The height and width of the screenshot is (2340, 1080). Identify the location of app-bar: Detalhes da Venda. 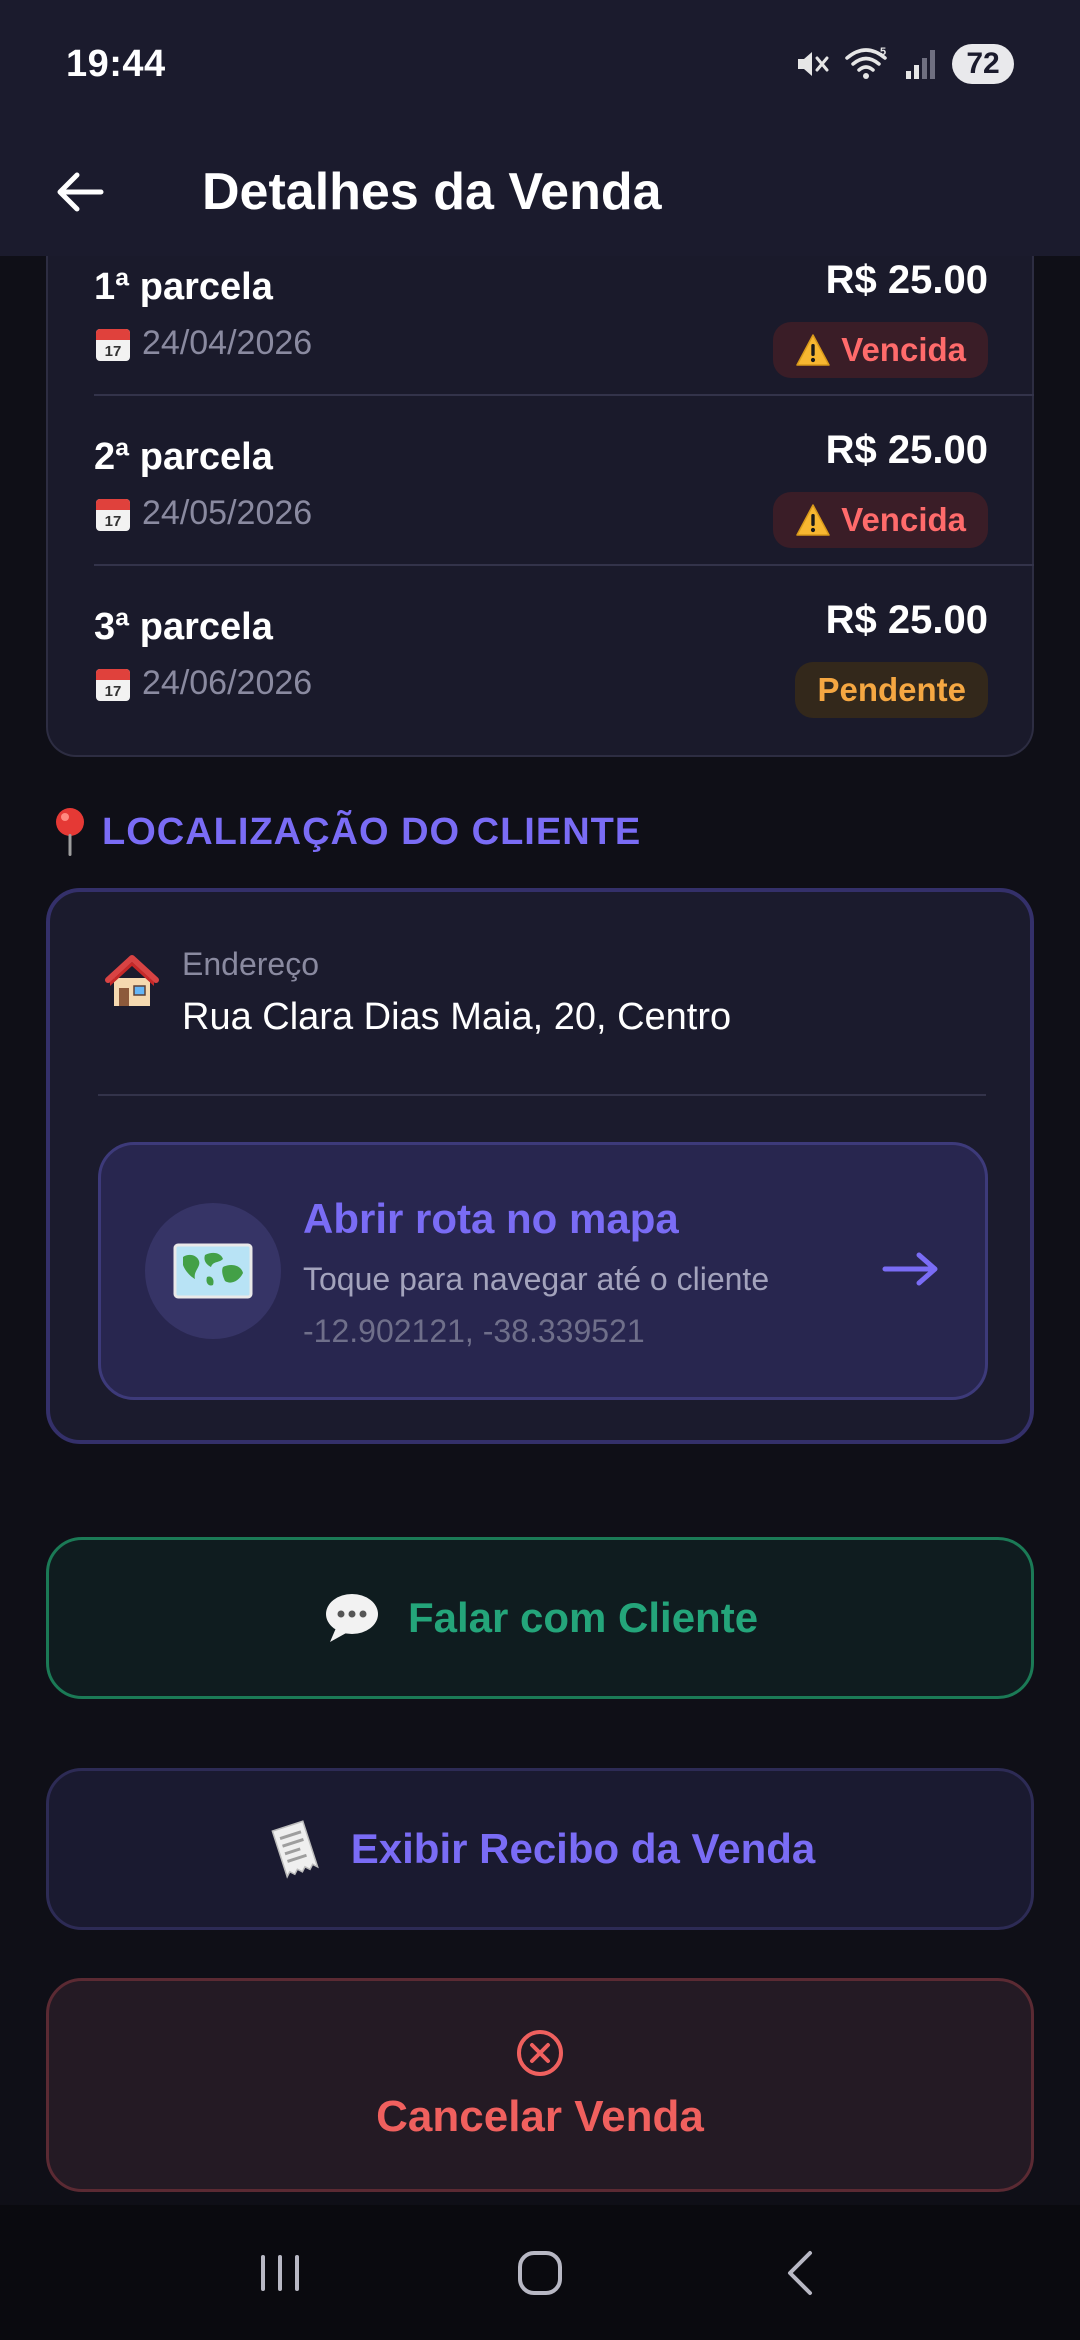
(540, 192).